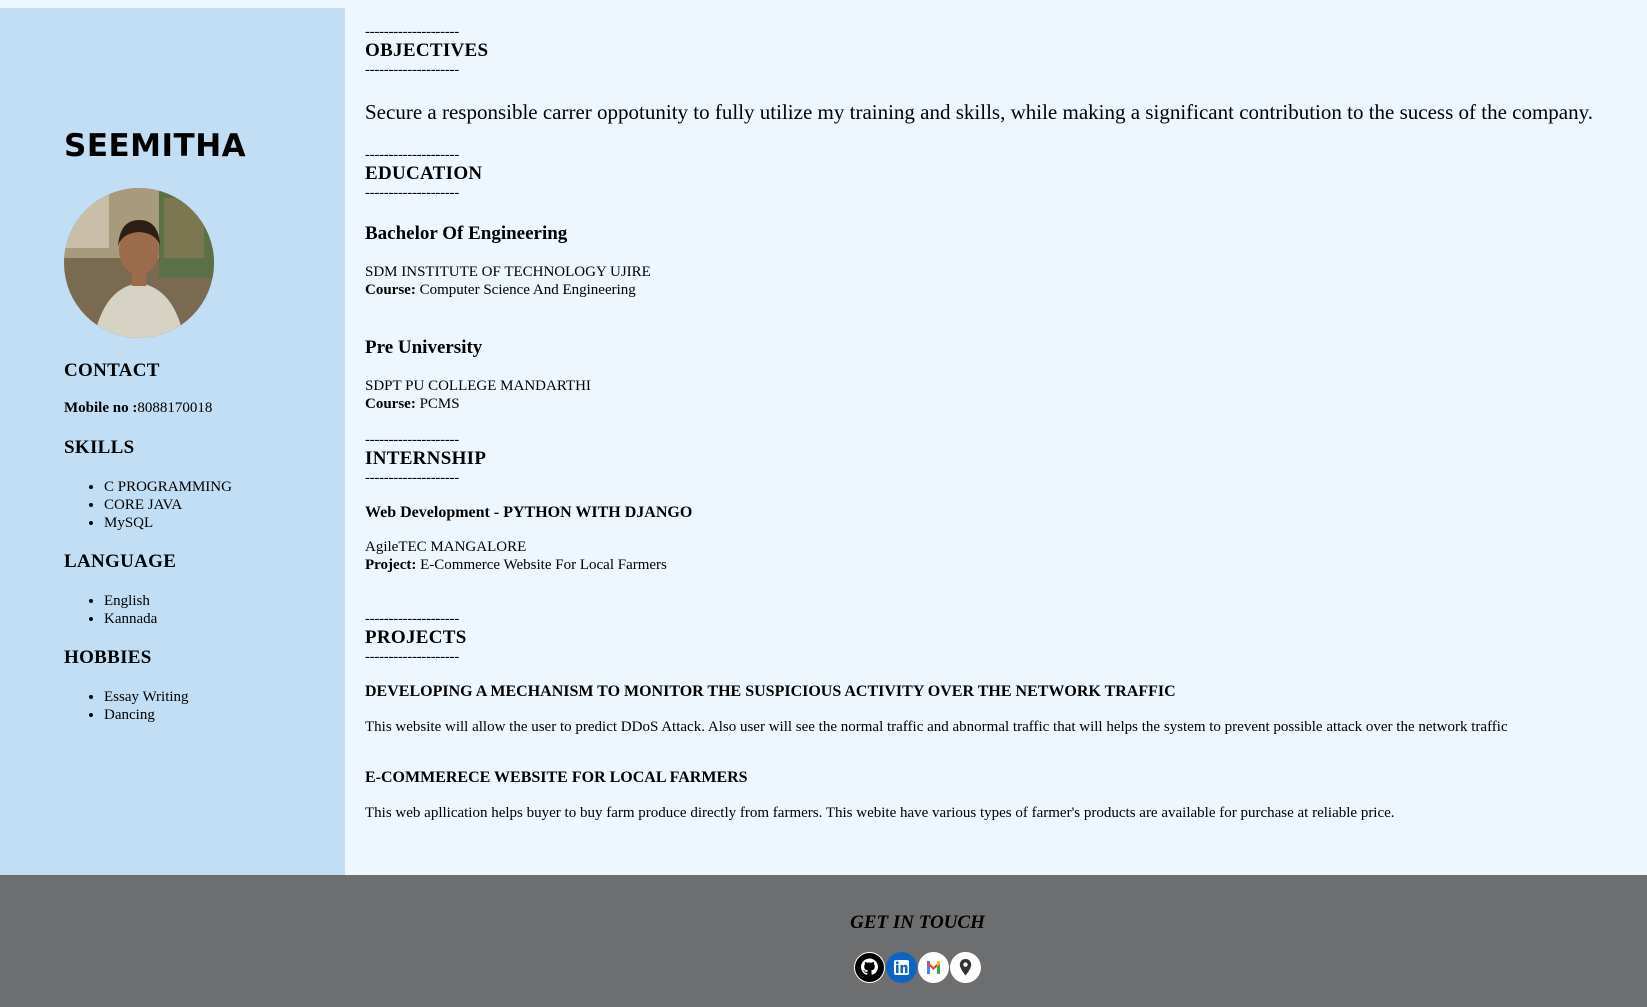  Describe the element at coordinates (120, 561) in the screenshot. I see `language-heading: LANGUAGE` at that location.